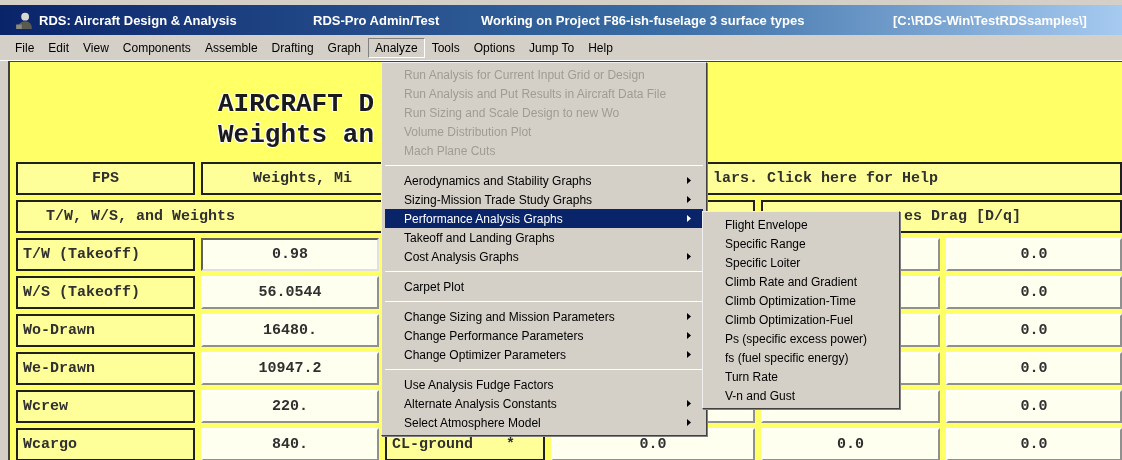 The image size is (1122, 460). Describe the element at coordinates (303, 179) in the screenshot. I see `header-text: Weights, Mi` at that location.